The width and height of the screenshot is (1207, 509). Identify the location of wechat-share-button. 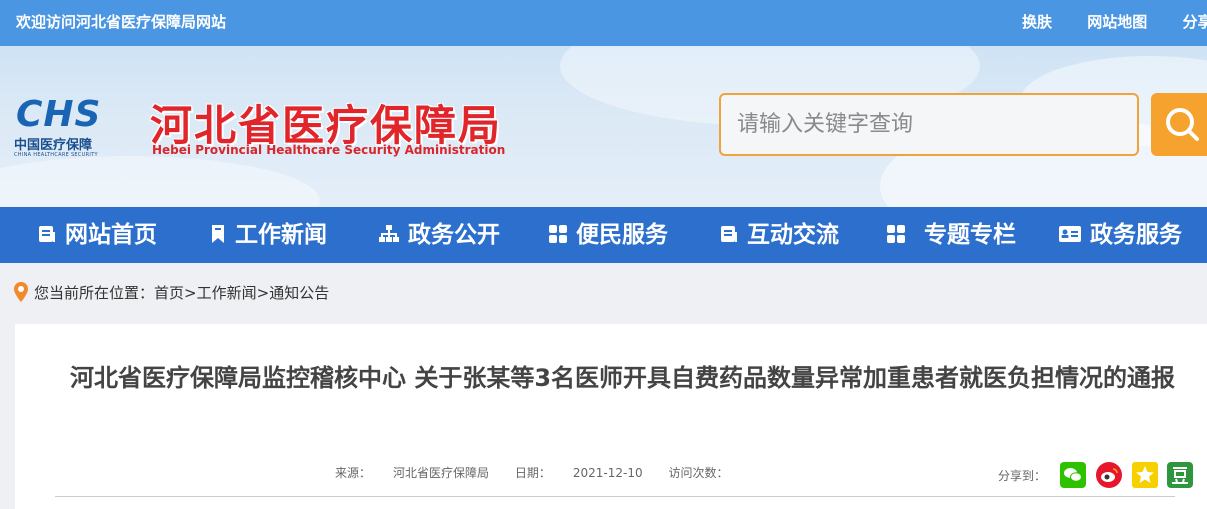
(1072, 475).